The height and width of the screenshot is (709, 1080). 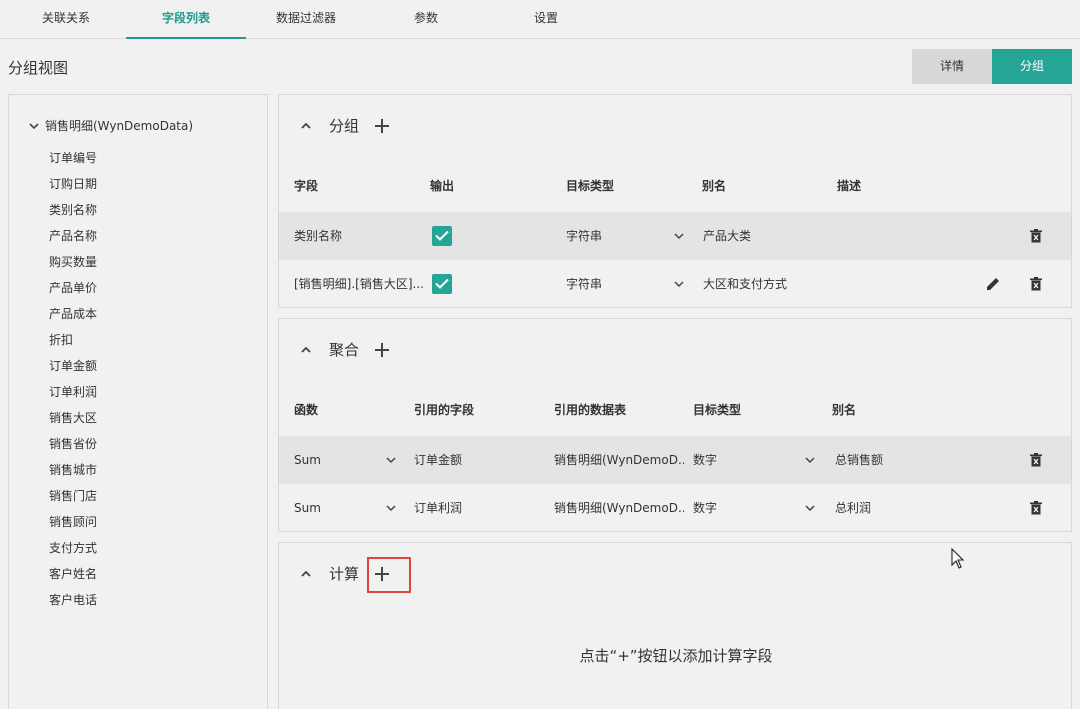 What do you see at coordinates (73, 417) in the screenshot?
I see `tree-field-item: 销售大区` at bounding box center [73, 417].